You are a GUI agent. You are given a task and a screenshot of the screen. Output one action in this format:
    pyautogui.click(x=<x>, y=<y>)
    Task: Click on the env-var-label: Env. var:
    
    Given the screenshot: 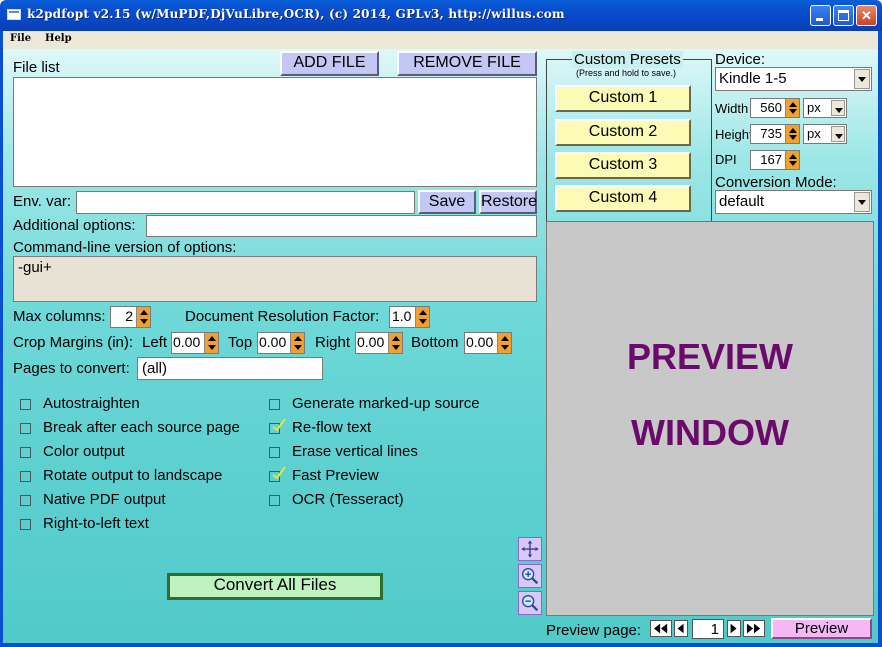 What is the action you would take?
    pyautogui.click(x=42, y=201)
    